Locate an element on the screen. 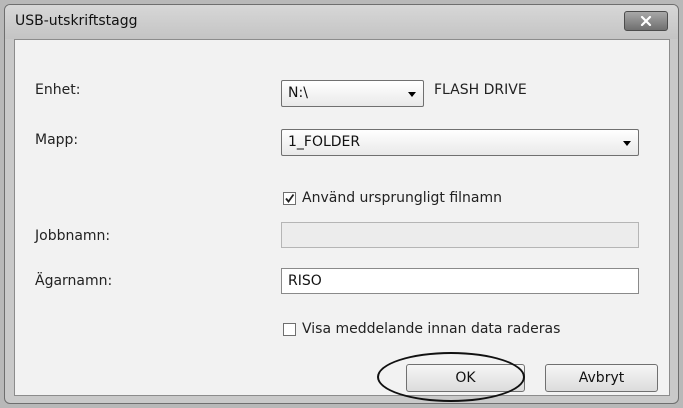  folder-label: Mapp: is located at coordinates (57, 140).